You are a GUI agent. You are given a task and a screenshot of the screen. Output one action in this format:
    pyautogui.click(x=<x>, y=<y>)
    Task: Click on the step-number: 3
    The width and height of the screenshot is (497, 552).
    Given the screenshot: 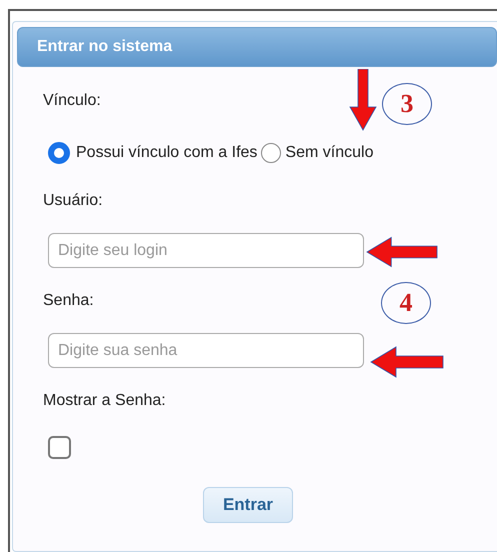 What is the action you would take?
    pyautogui.click(x=407, y=104)
    